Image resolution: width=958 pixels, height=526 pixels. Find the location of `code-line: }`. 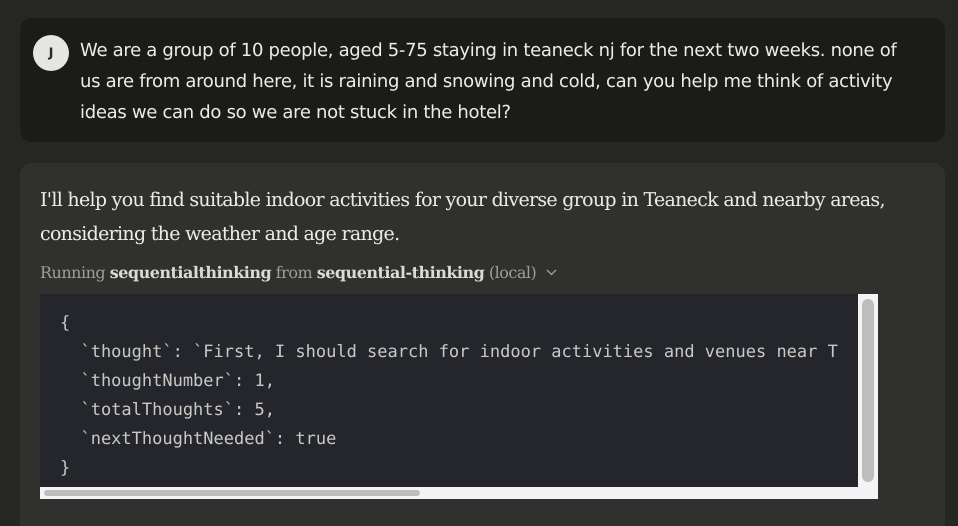

code-line: } is located at coordinates (65, 468).